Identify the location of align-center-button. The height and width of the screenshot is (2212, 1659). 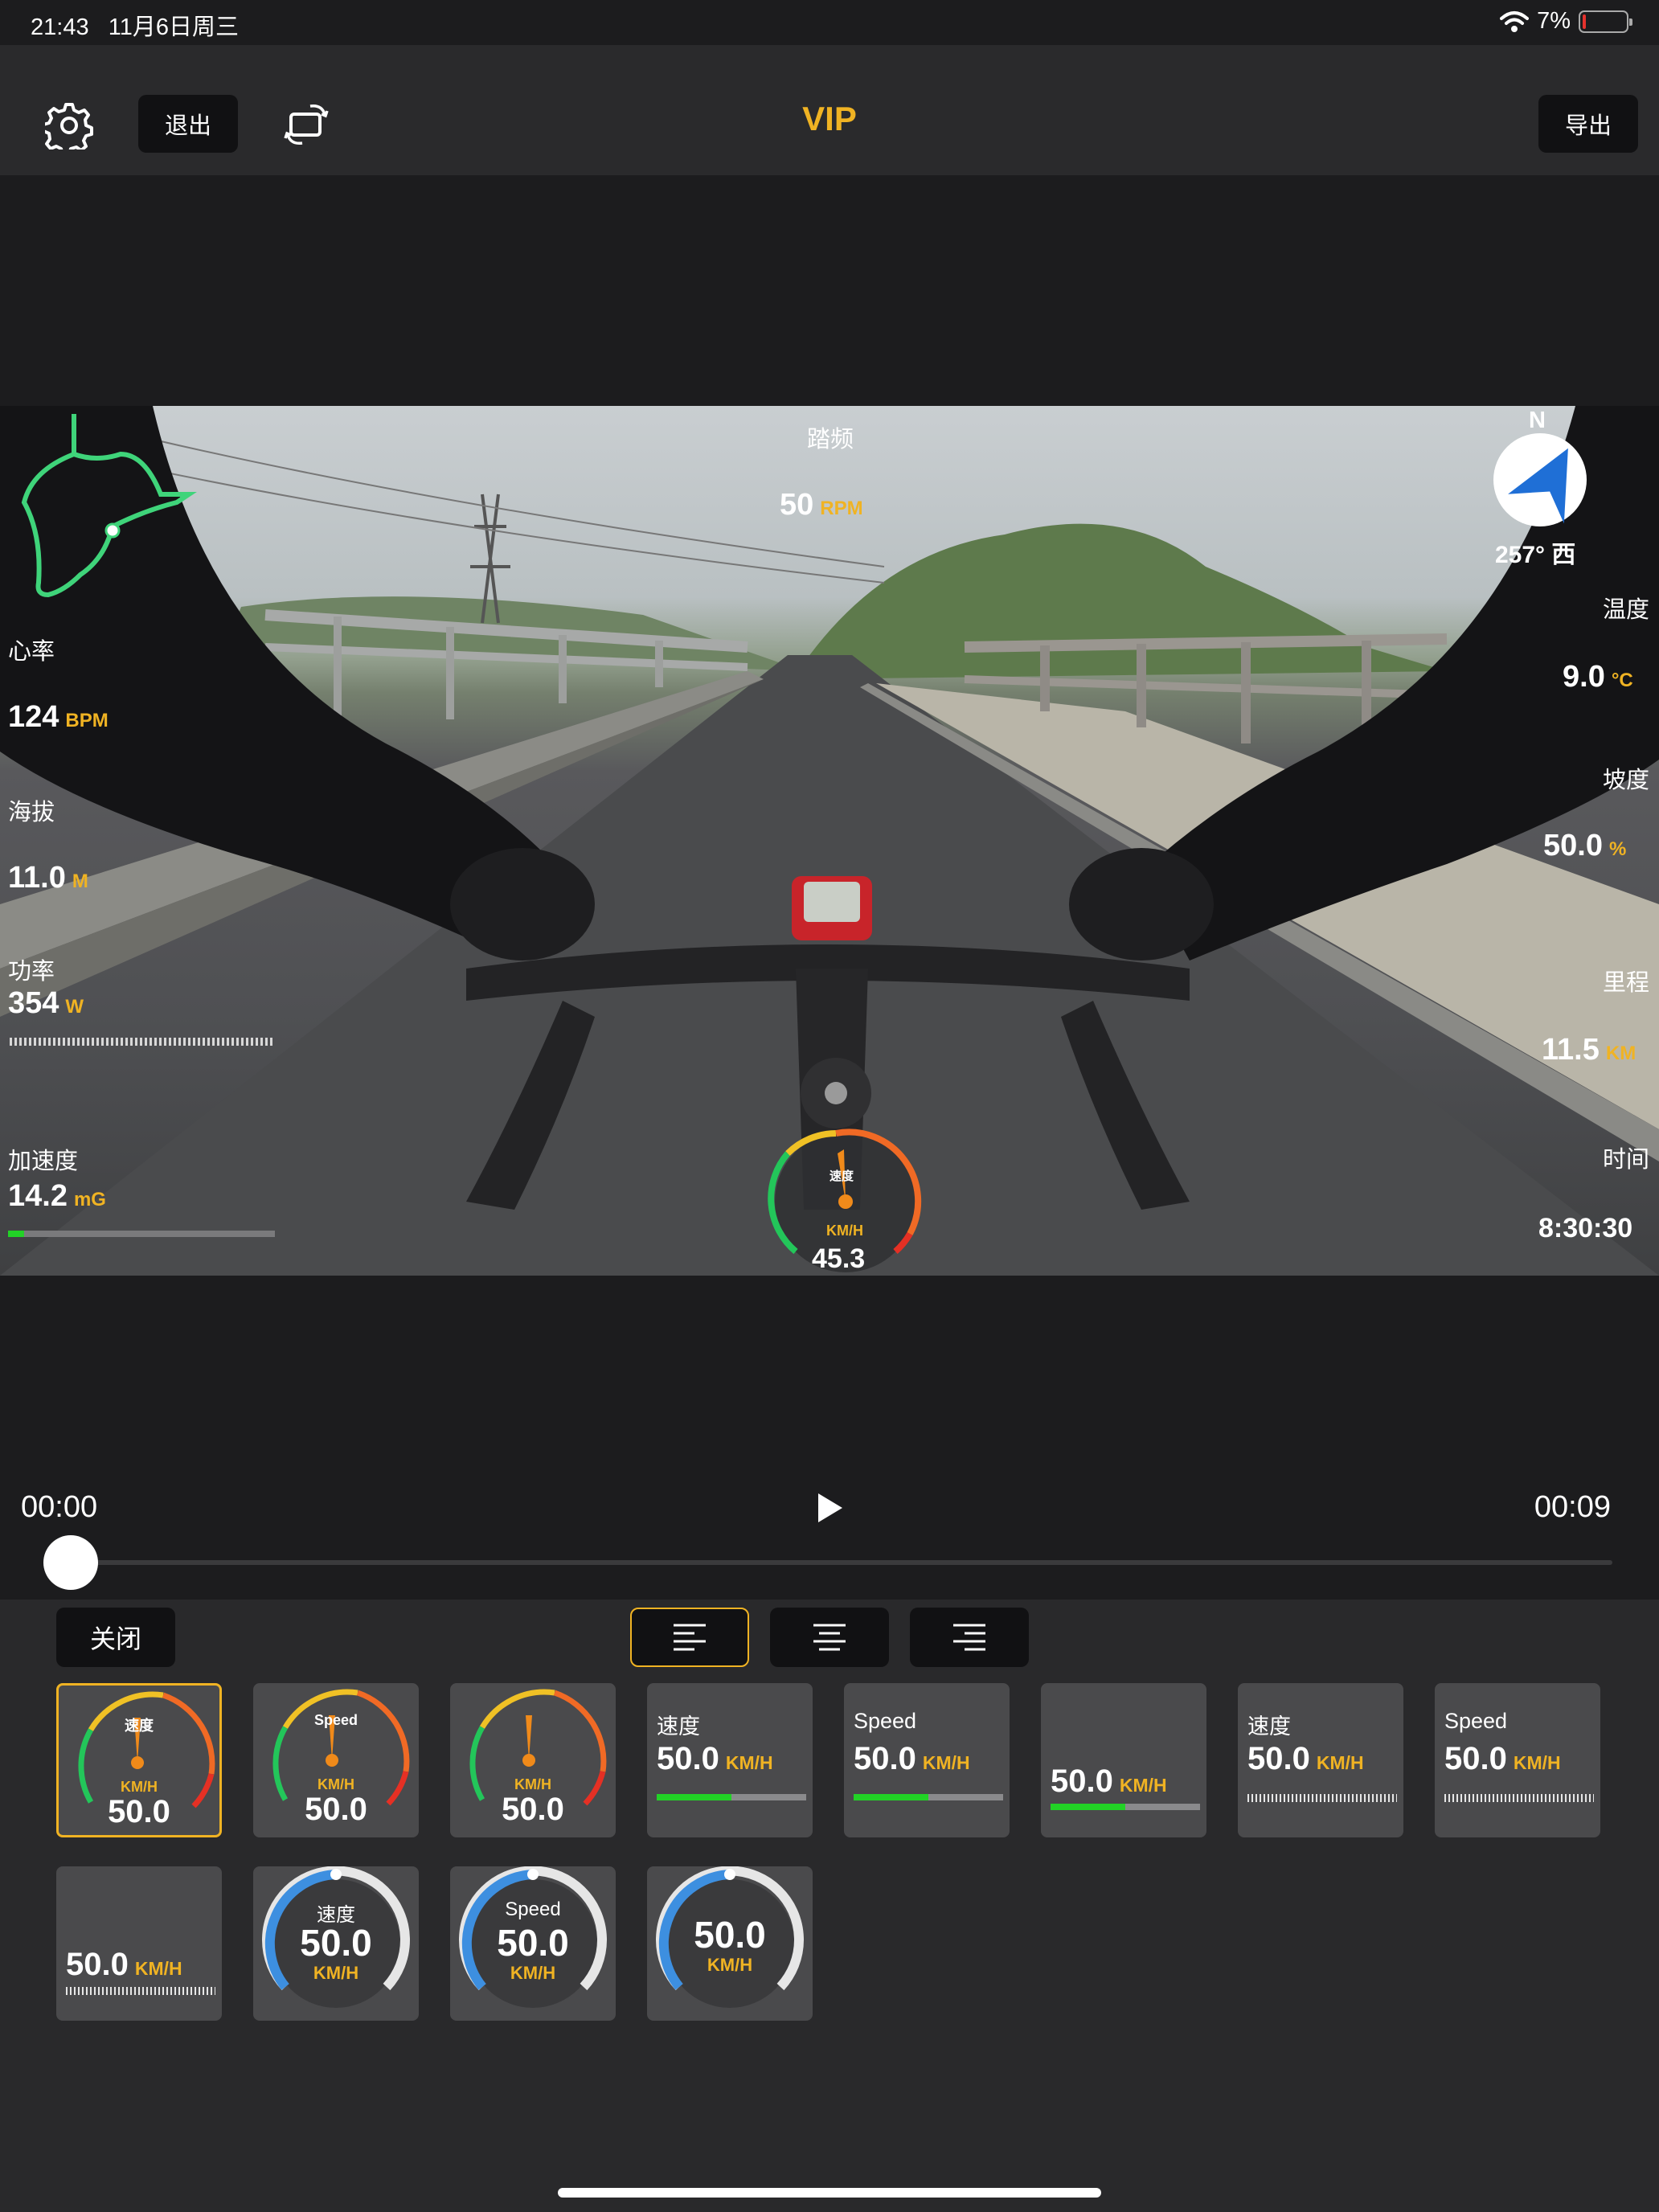
(829, 1637).